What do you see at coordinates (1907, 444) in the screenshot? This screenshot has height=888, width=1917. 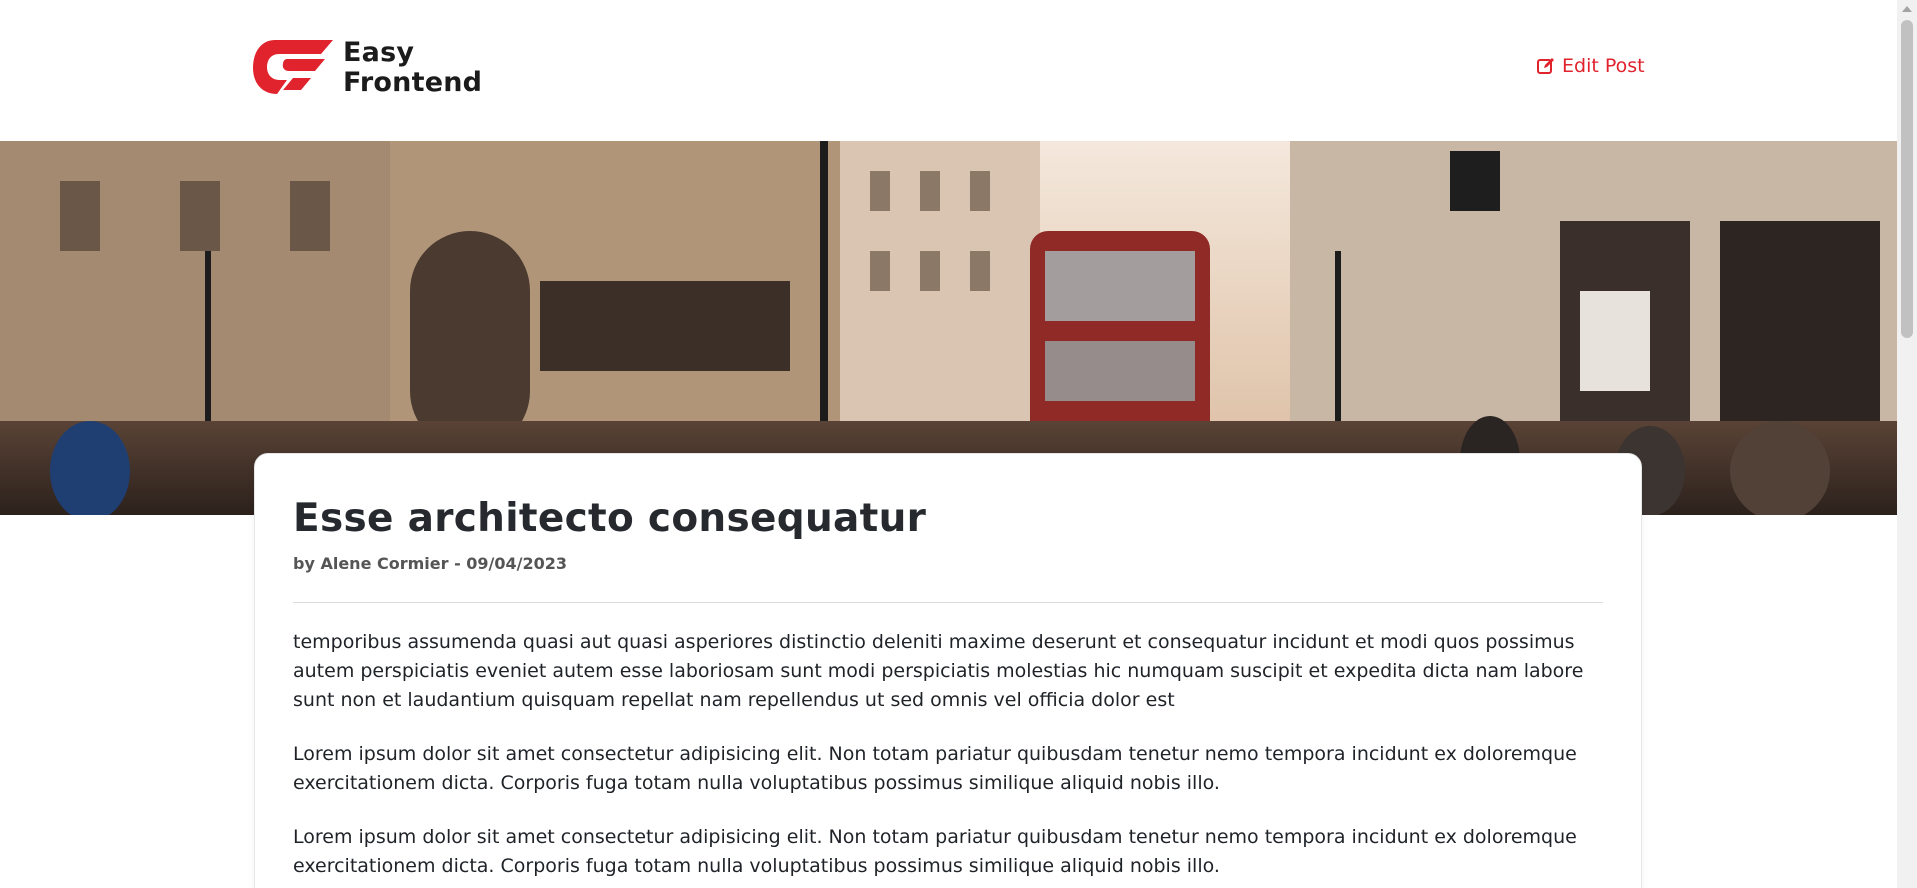 I see `page-scrollbar` at bounding box center [1907, 444].